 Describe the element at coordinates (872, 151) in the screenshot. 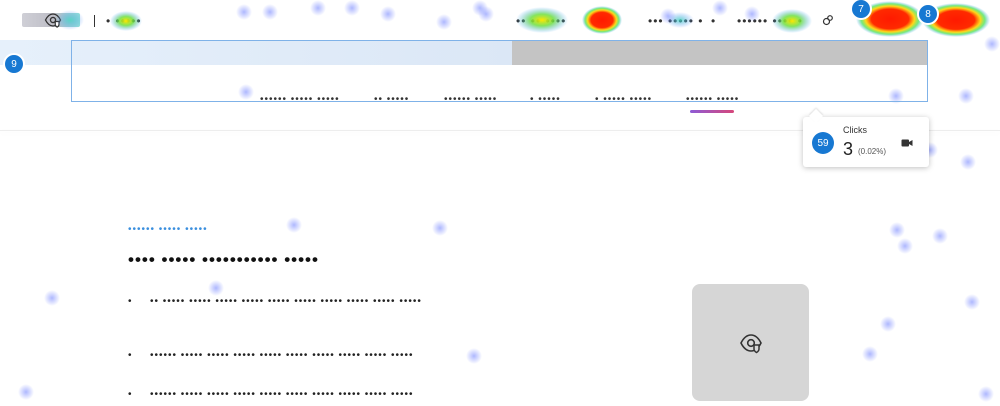

I see `tooltip-click-percent: (0.02%)` at that location.